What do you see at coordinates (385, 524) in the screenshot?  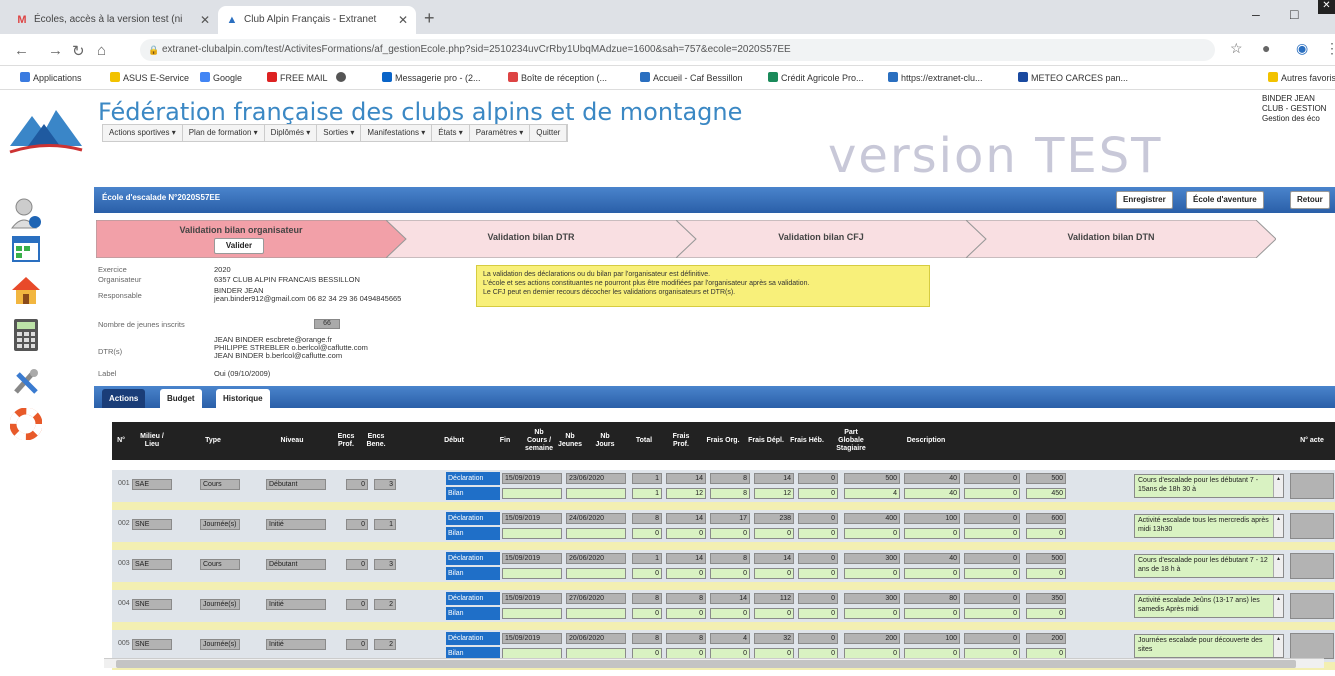 I see `encadrant-bene-field: 1` at bounding box center [385, 524].